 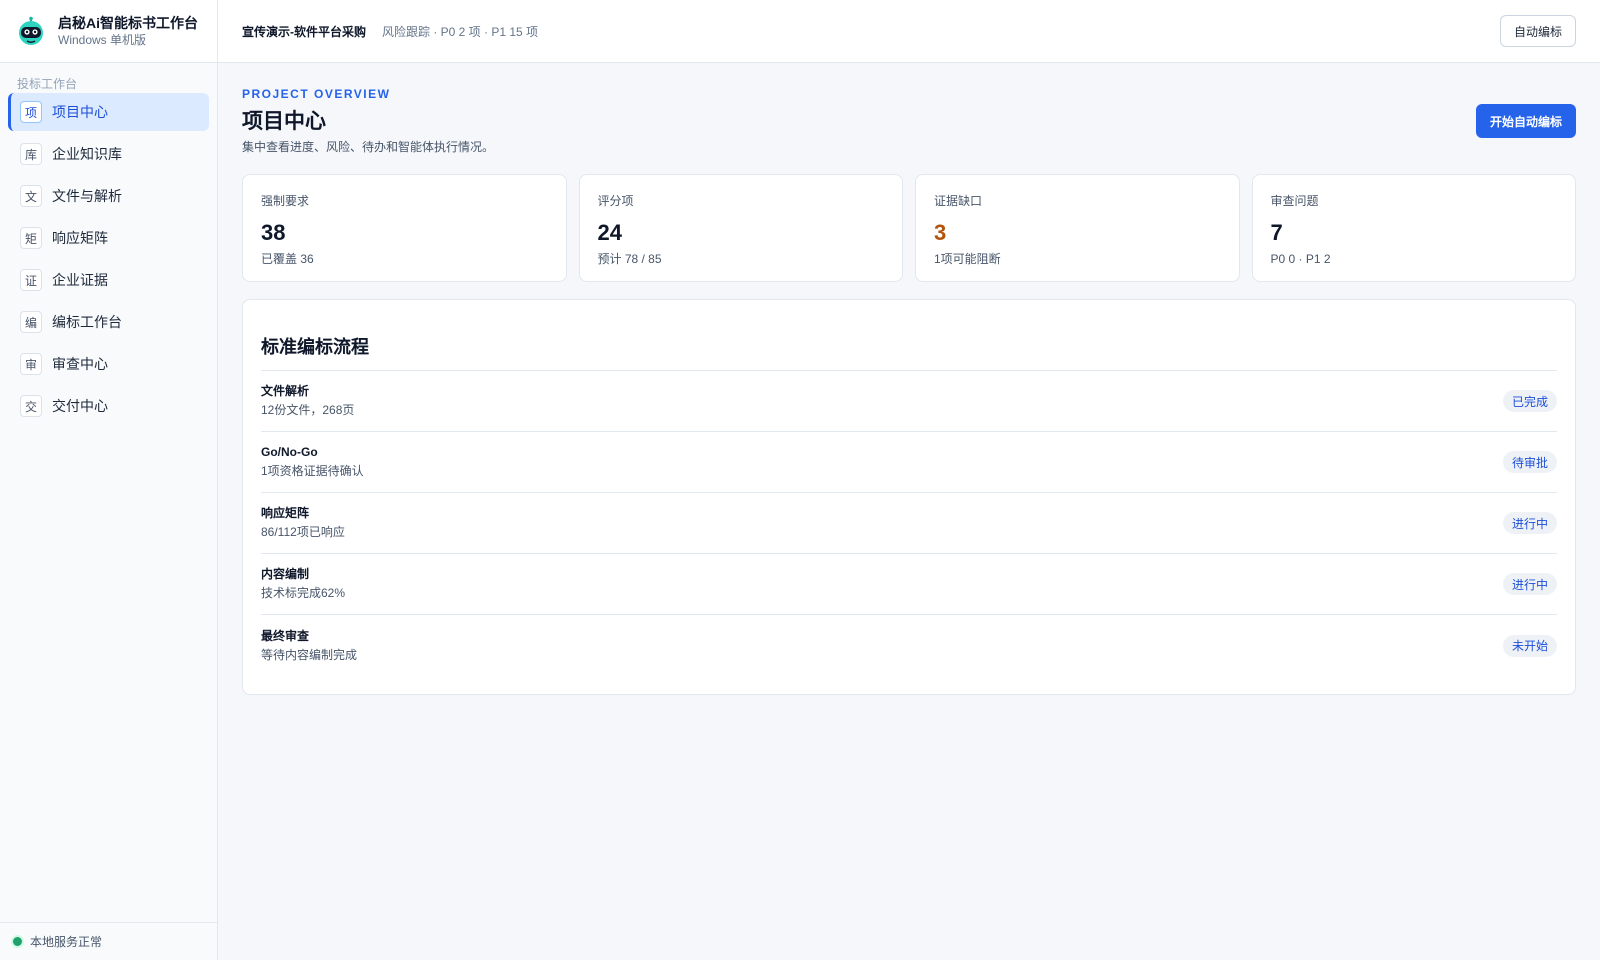 I want to click on sidebar-item-delivery-center: 交 交付中心, so click(x=108, y=406).